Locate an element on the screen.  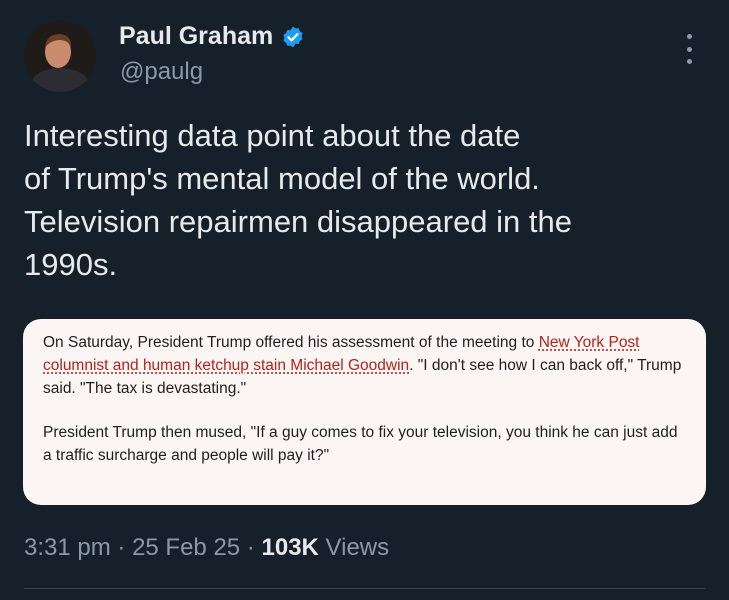
more-options-icon is located at coordinates (689, 49).